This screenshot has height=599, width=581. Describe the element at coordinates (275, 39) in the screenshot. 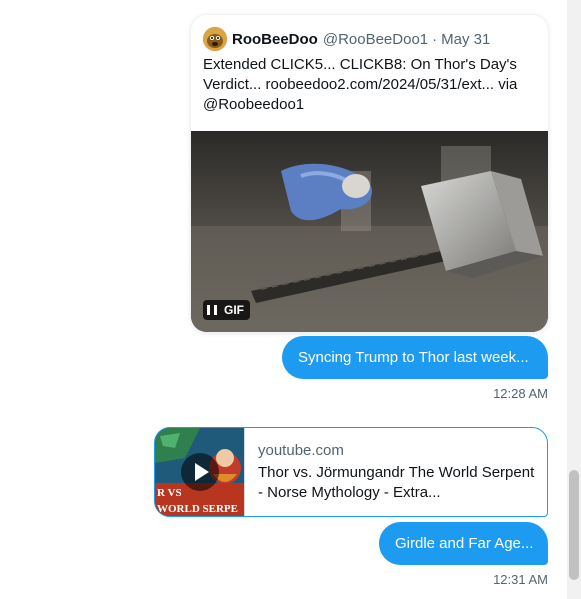

I see `author-name: RooBeeDoo` at that location.